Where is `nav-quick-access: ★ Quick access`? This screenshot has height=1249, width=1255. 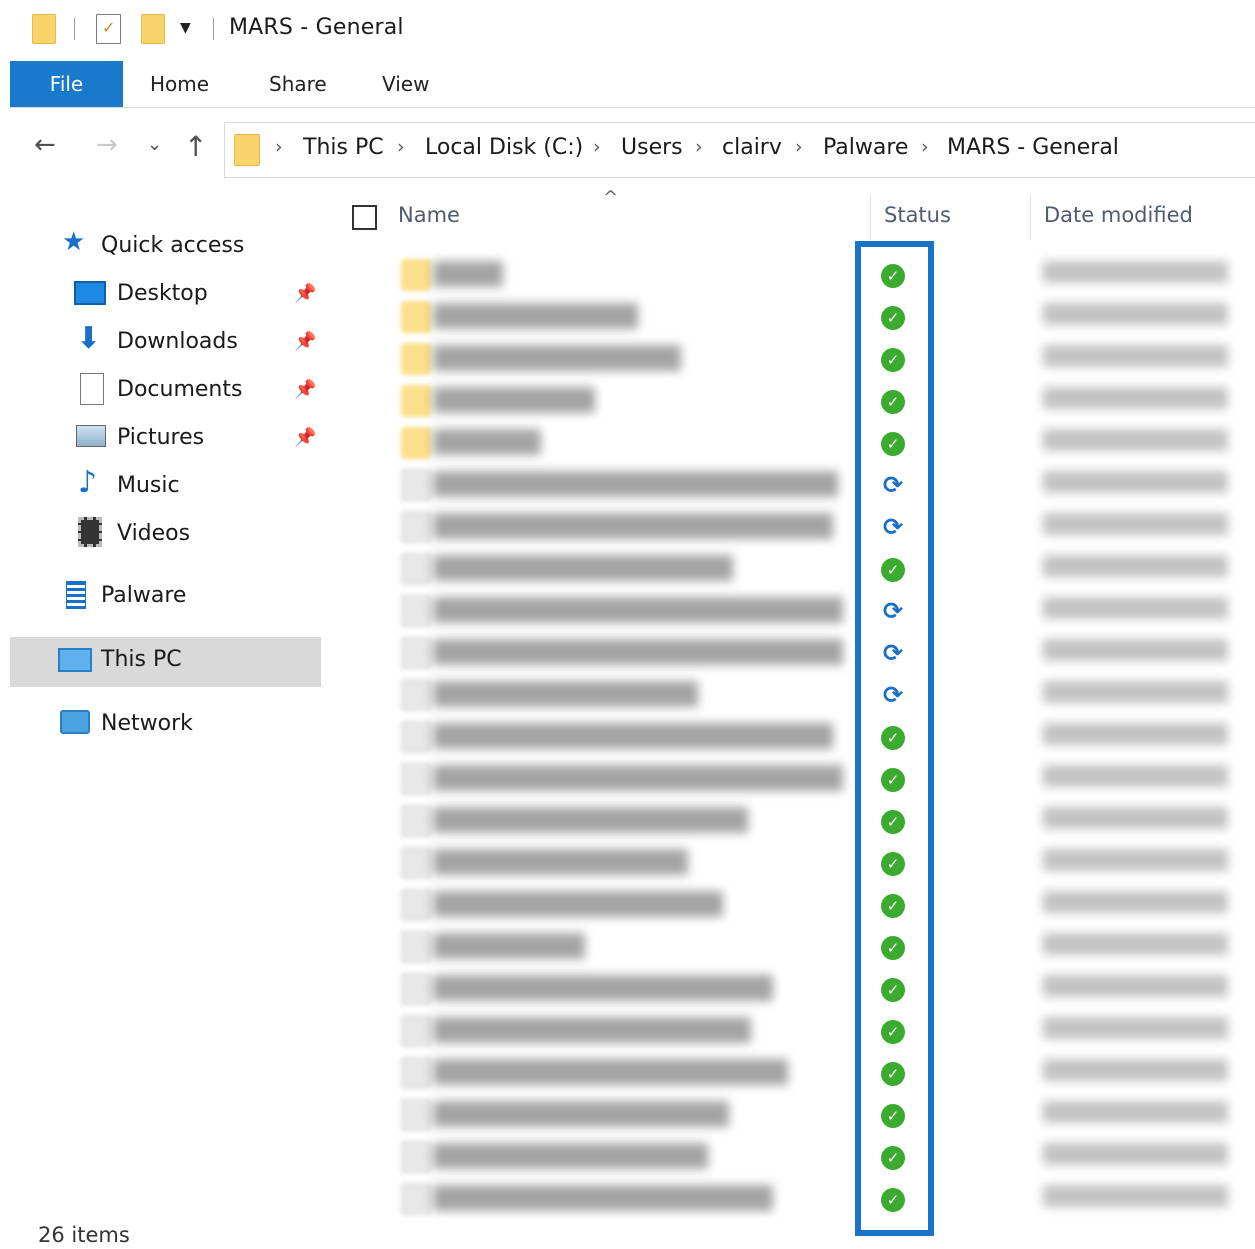 nav-quick-access: ★ Quick access is located at coordinates (166, 247).